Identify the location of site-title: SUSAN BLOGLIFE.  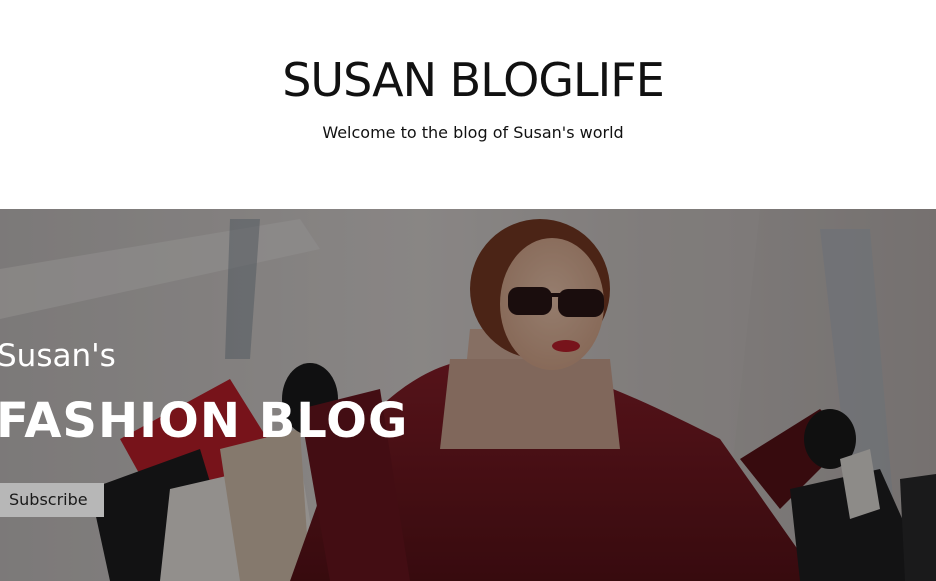
(468, 80).